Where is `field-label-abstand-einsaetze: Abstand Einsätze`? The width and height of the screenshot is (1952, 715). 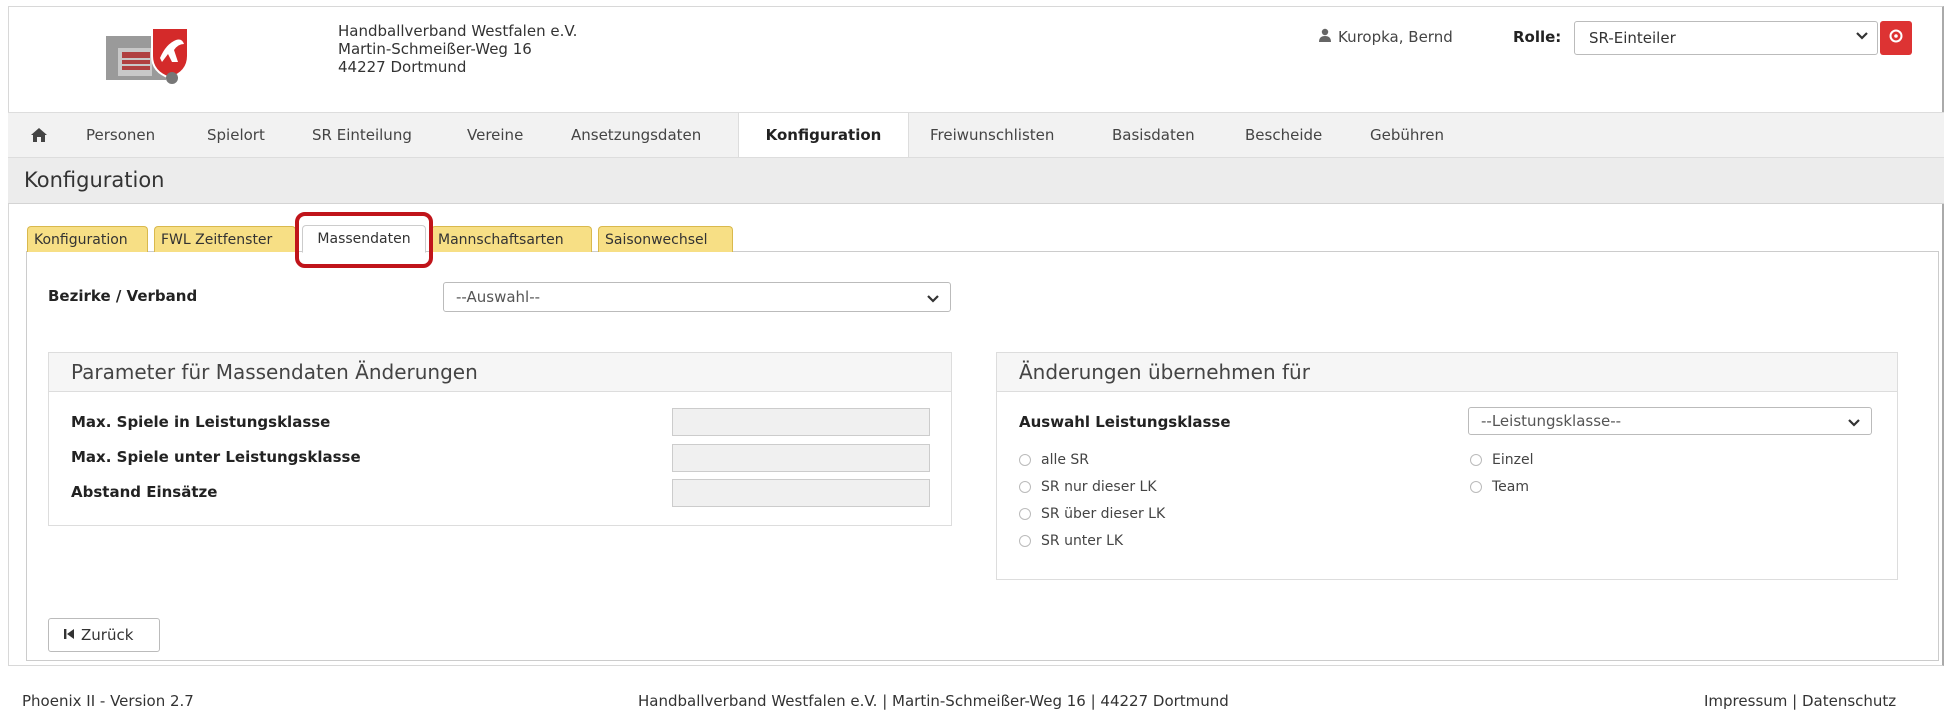
field-label-abstand-einsaetze: Abstand Einsätze is located at coordinates (144, 492).